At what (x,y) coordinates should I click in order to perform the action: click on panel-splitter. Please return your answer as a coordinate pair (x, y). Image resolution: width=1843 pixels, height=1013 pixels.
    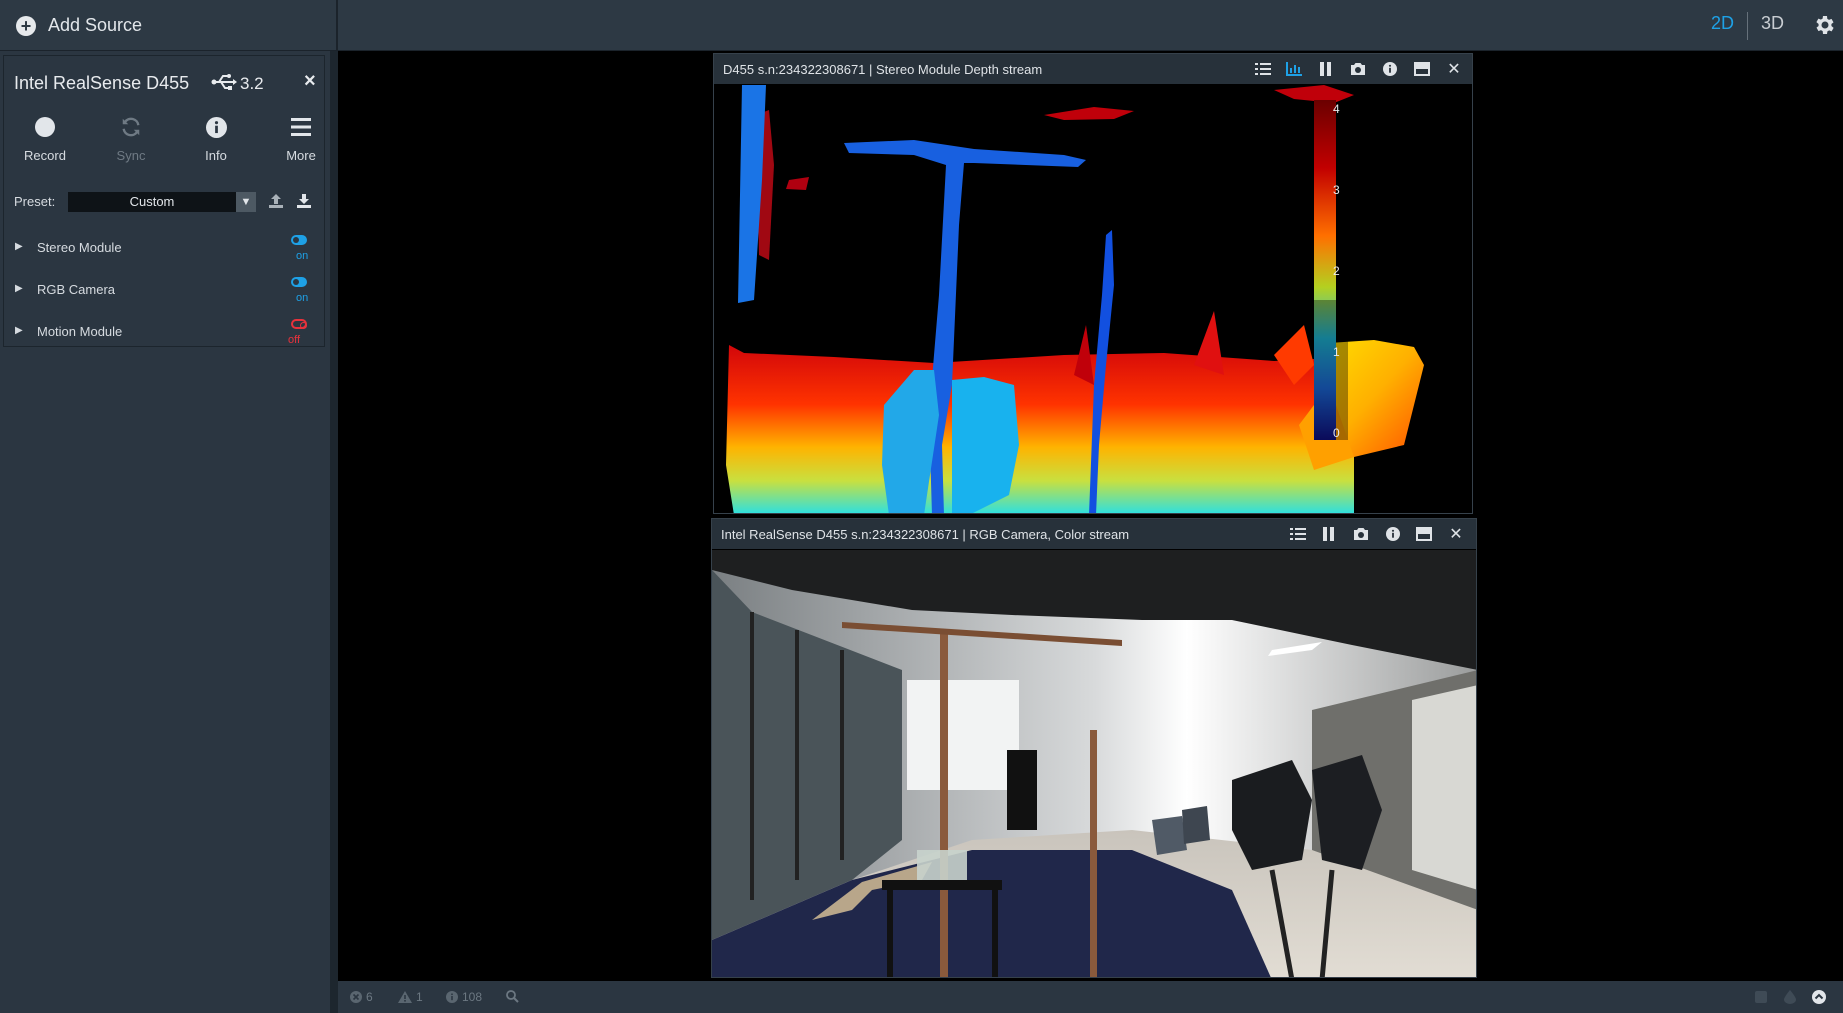
    Looking at the image, I should click on (334, 532).